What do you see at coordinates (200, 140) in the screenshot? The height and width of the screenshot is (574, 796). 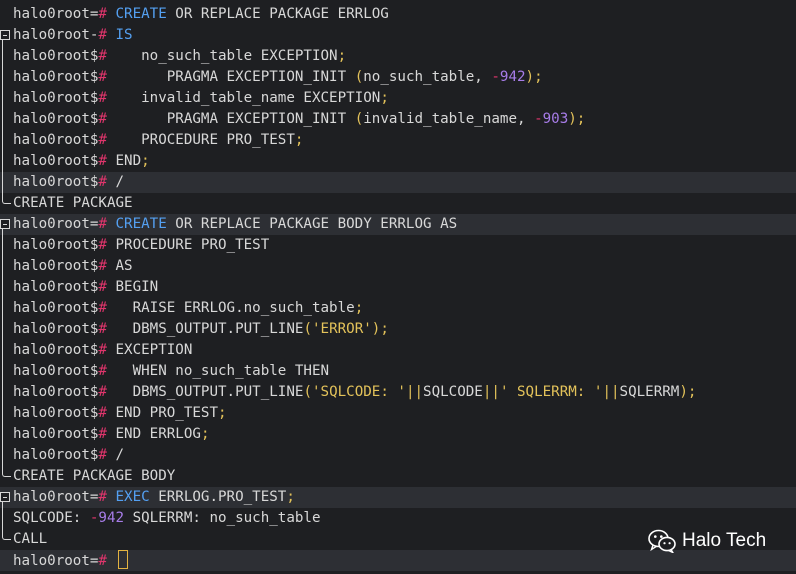 I see `code-token: PROCEDURE PRO_TEST` at bounding box center [200, 140].